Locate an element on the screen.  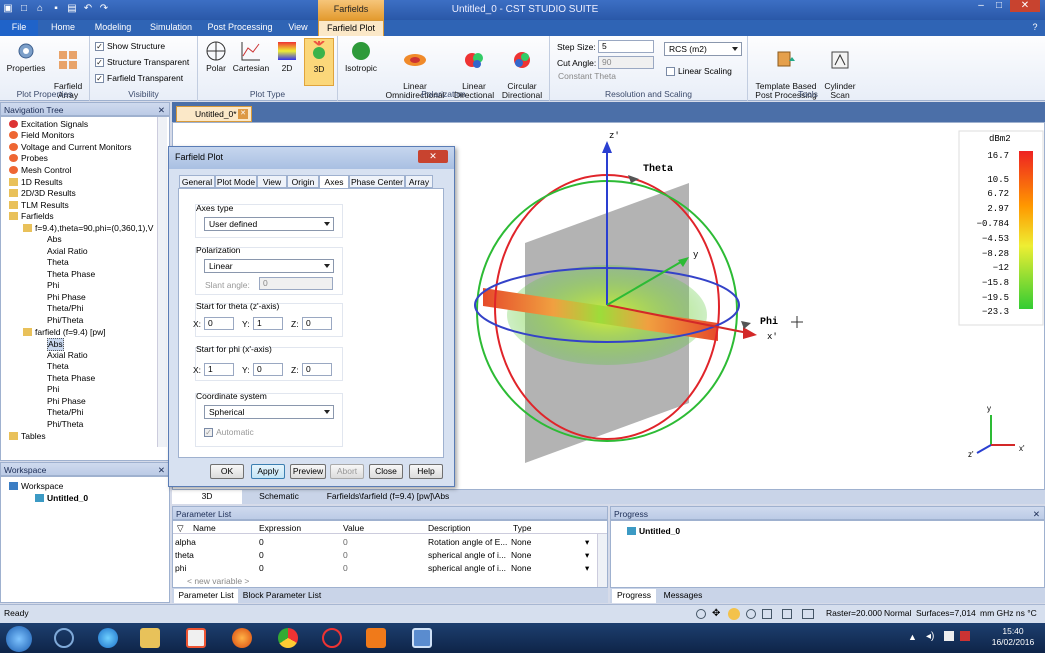
start-button is located at coordinates (19, 639).